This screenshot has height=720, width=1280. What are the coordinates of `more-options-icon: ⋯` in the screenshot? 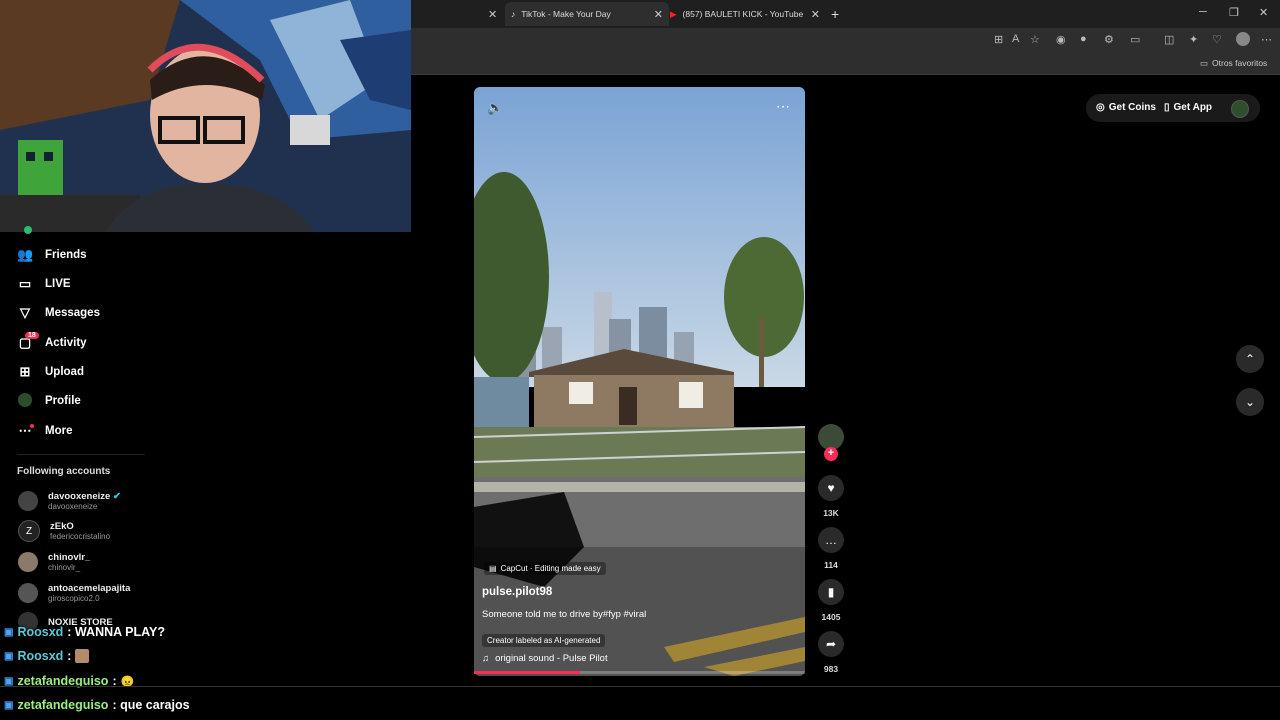 It's located at (783, 106).